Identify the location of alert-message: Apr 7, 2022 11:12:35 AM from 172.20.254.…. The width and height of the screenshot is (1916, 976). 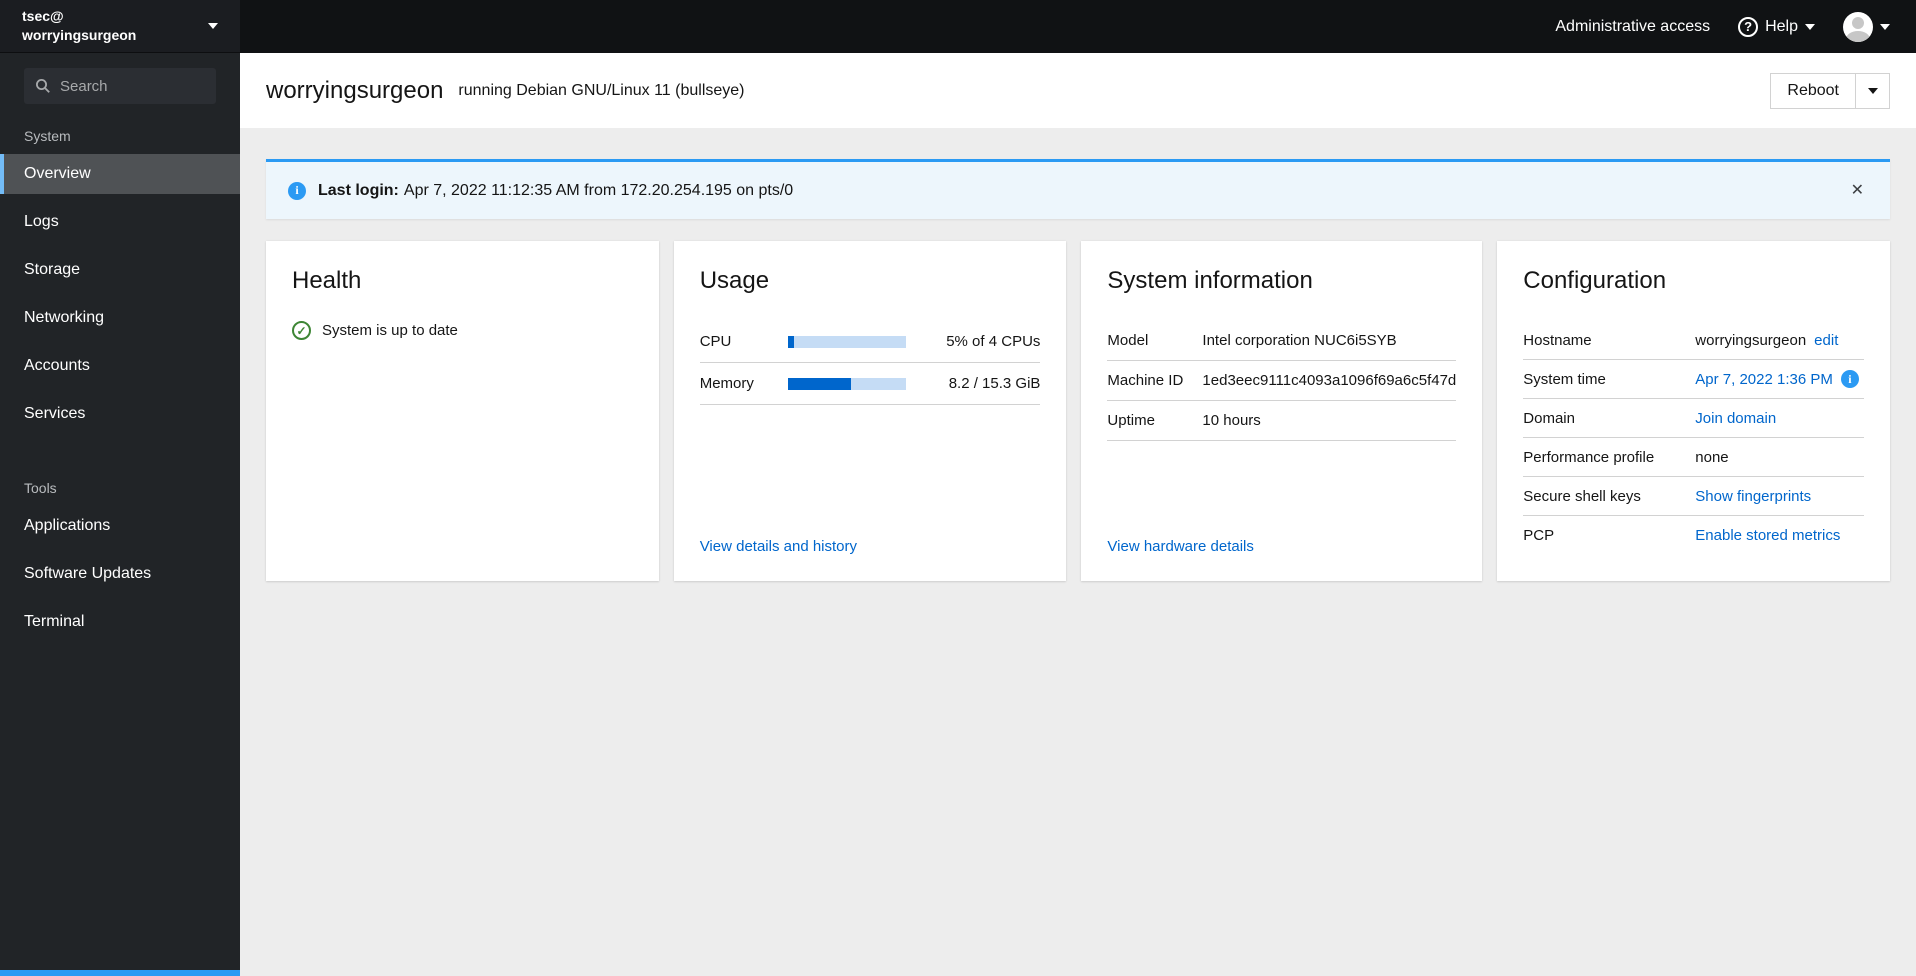
(598, 190).